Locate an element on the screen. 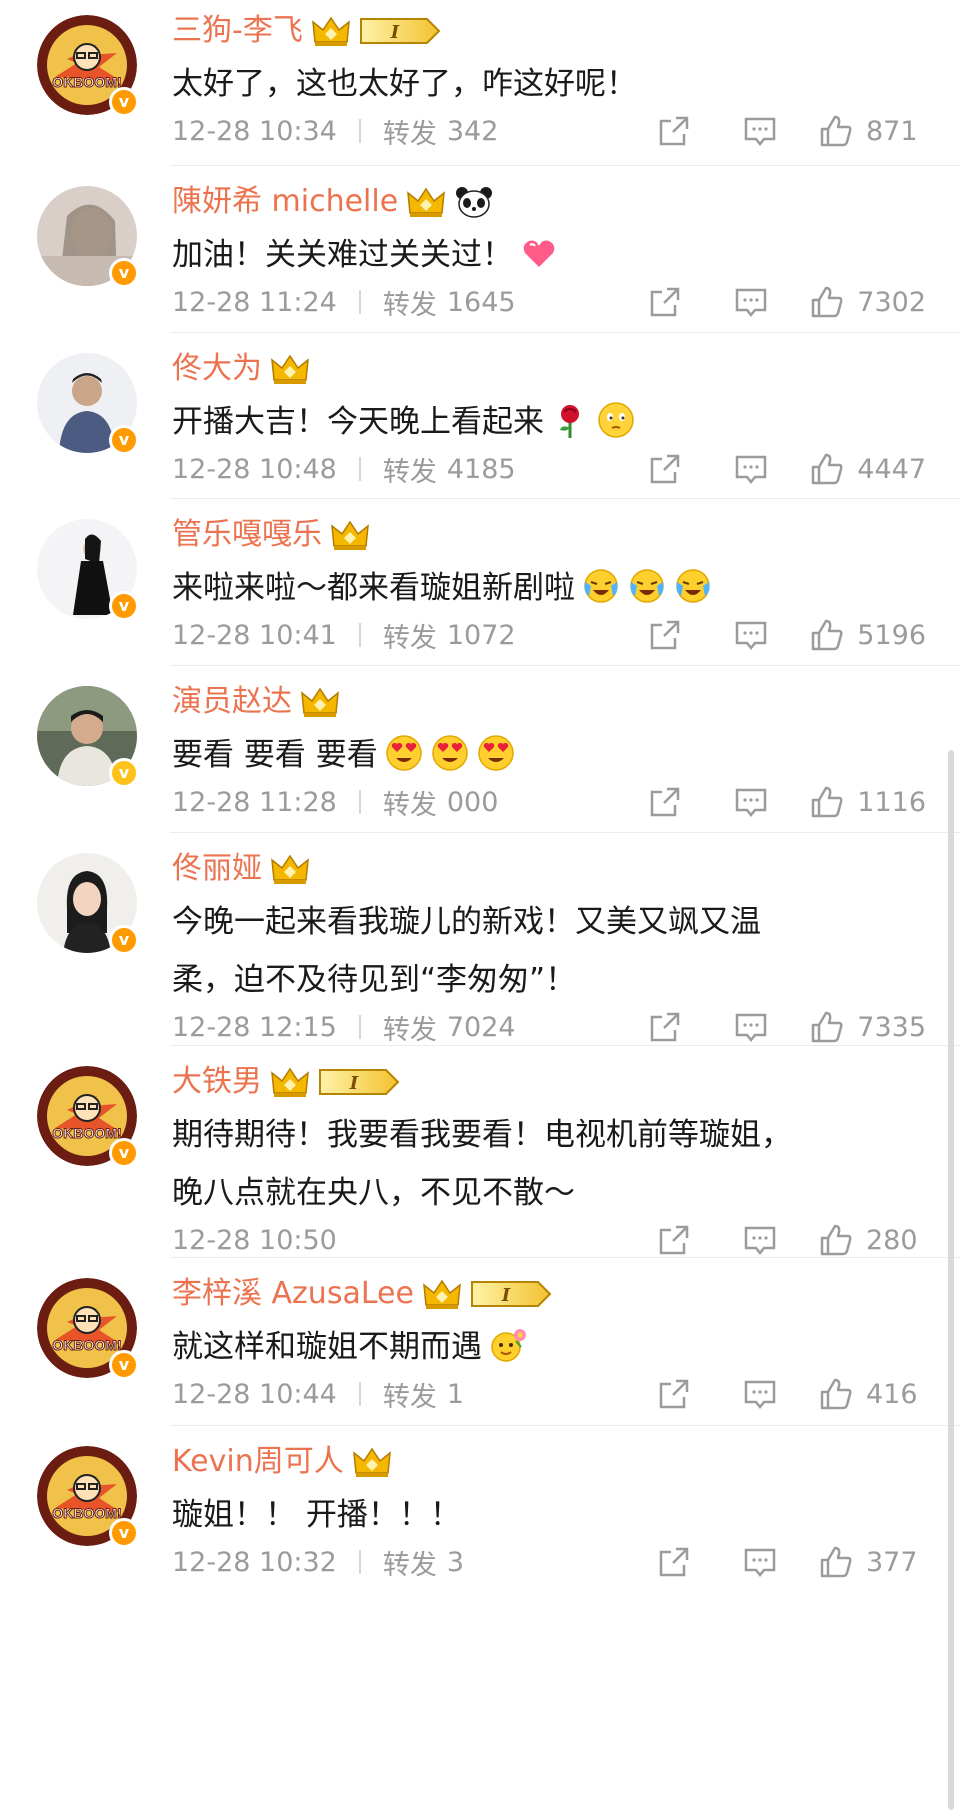 The image size is (960, 1817). level-badge: I is located at coordinates (512, 1294).